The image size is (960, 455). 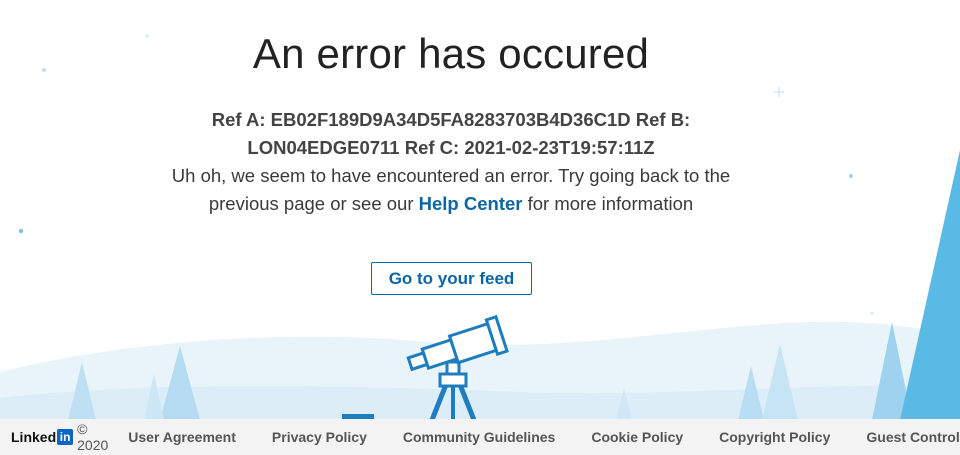 I want to click on telescope-icon, so click(x=425, y=367).